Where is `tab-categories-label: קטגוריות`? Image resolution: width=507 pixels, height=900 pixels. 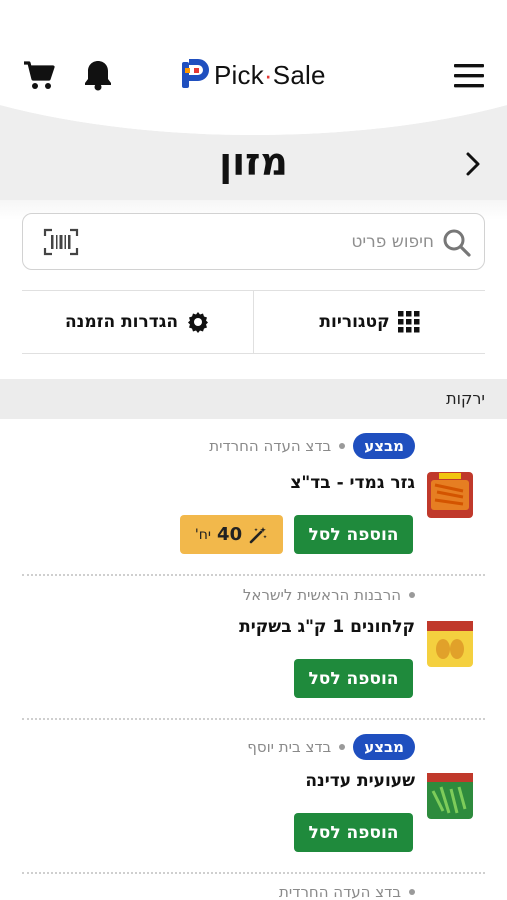
tab-categories-label: קטגוריות is located at coordinates (354, 322).